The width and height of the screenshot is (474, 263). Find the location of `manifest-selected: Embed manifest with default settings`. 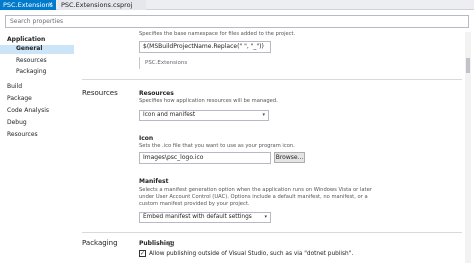

manifest-selected: Embed manifest with default settings is located at coordinates (197, 217).